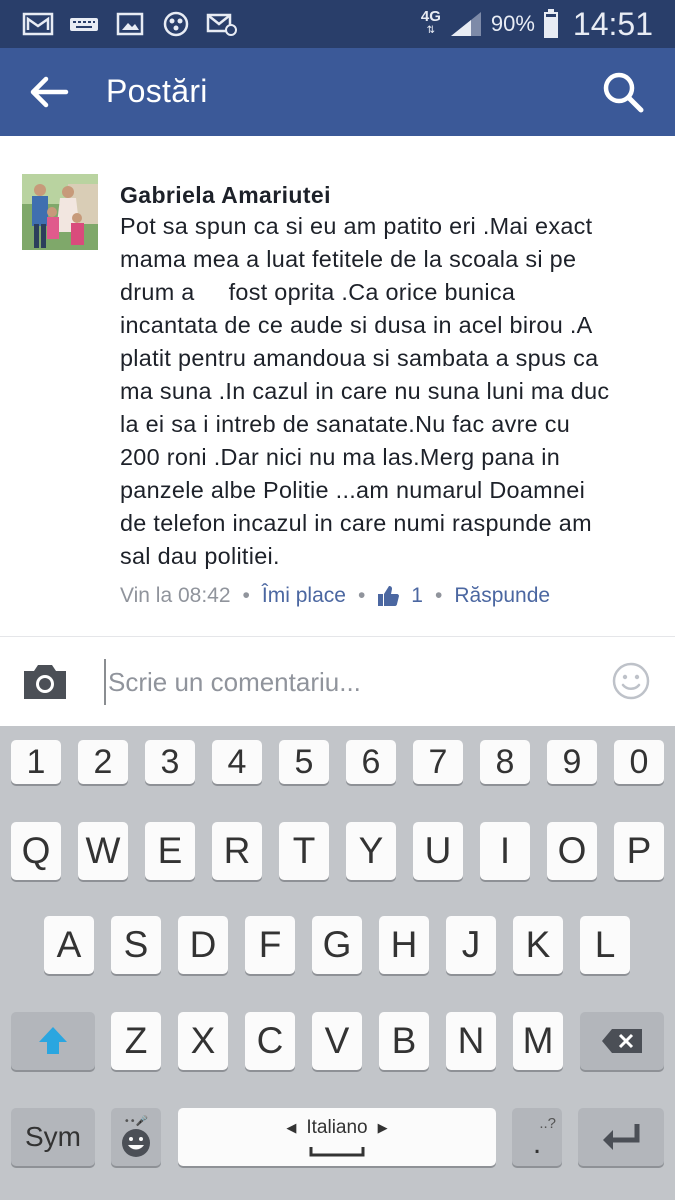 This screenshot has height=1200, width=675. Describe the element at coordinates (103, 851) in the screenshot. I see `letter-key-w: W` at that location.